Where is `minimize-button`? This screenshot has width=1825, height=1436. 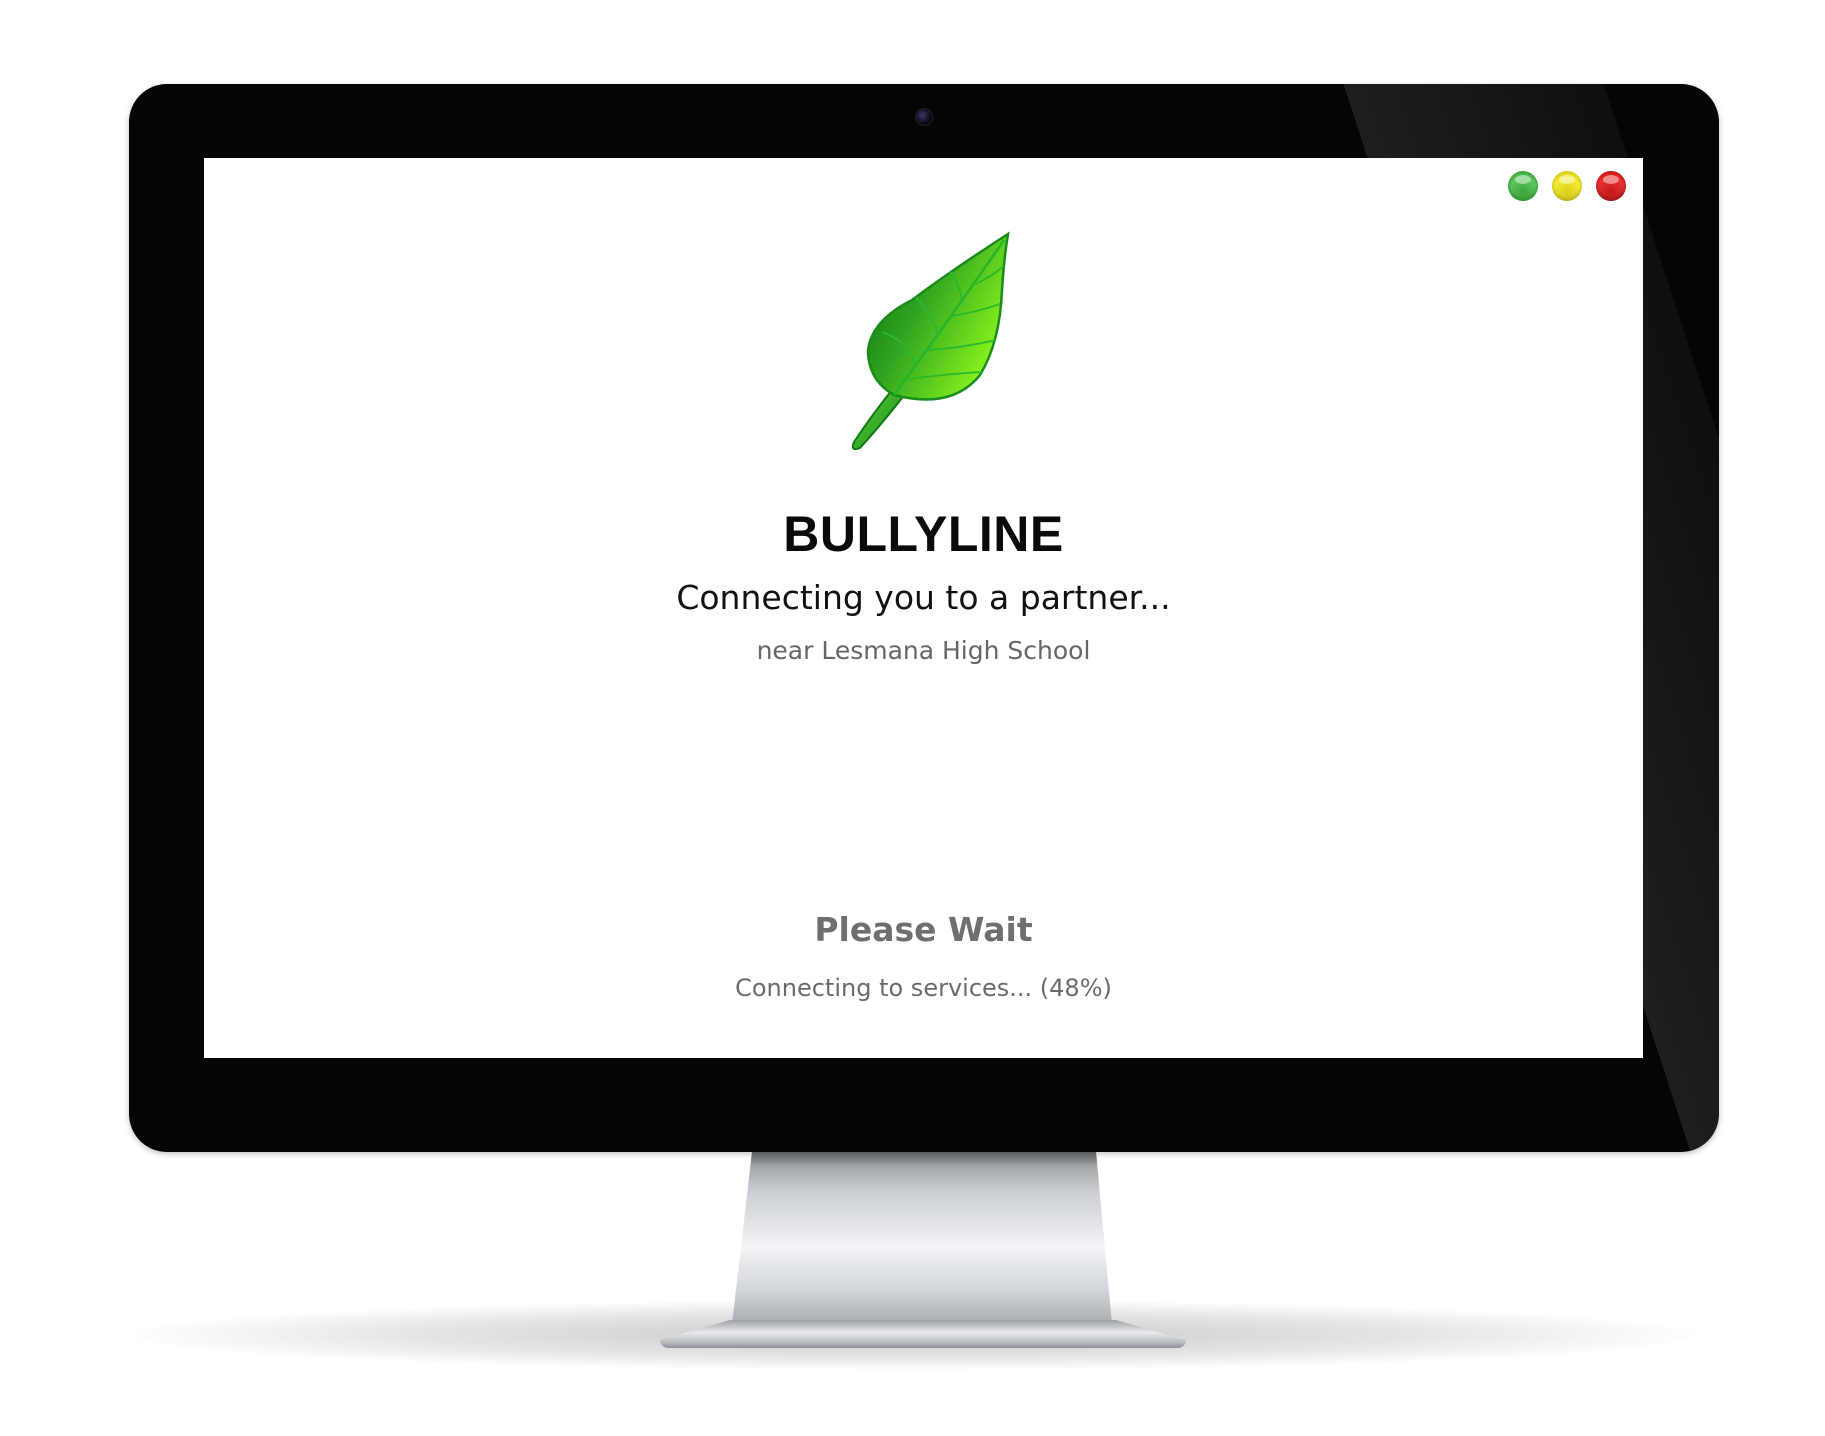
minimize-button is located at coordinates (1567, 186).